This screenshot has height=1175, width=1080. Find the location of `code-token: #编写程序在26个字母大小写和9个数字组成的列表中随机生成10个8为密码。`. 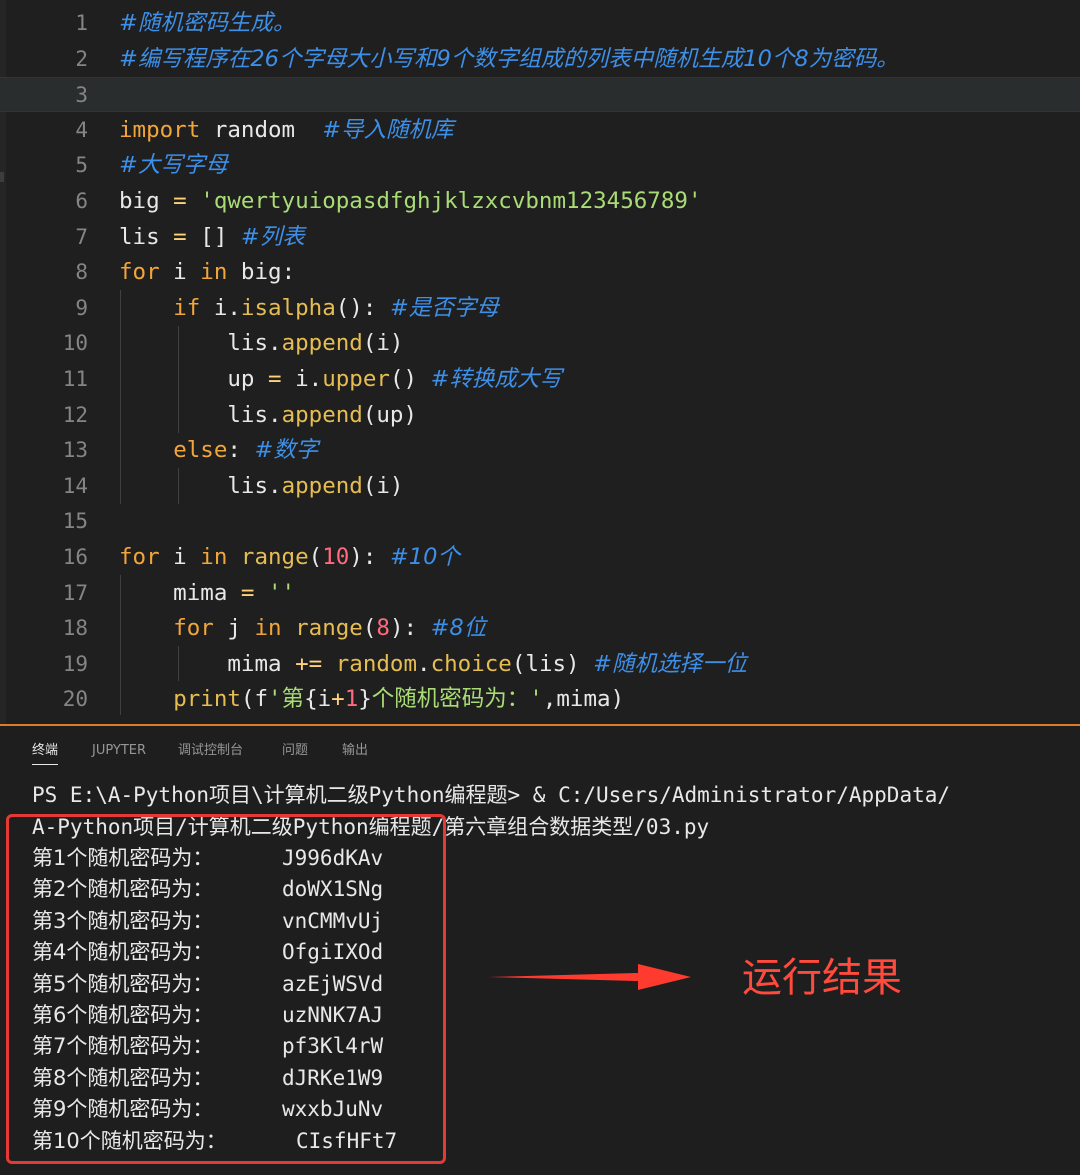

code-token: #编写程序在26个字母大小写和9个数字组成的列表中随机生成10个8为密码。 is located at coordinates (509, 58).